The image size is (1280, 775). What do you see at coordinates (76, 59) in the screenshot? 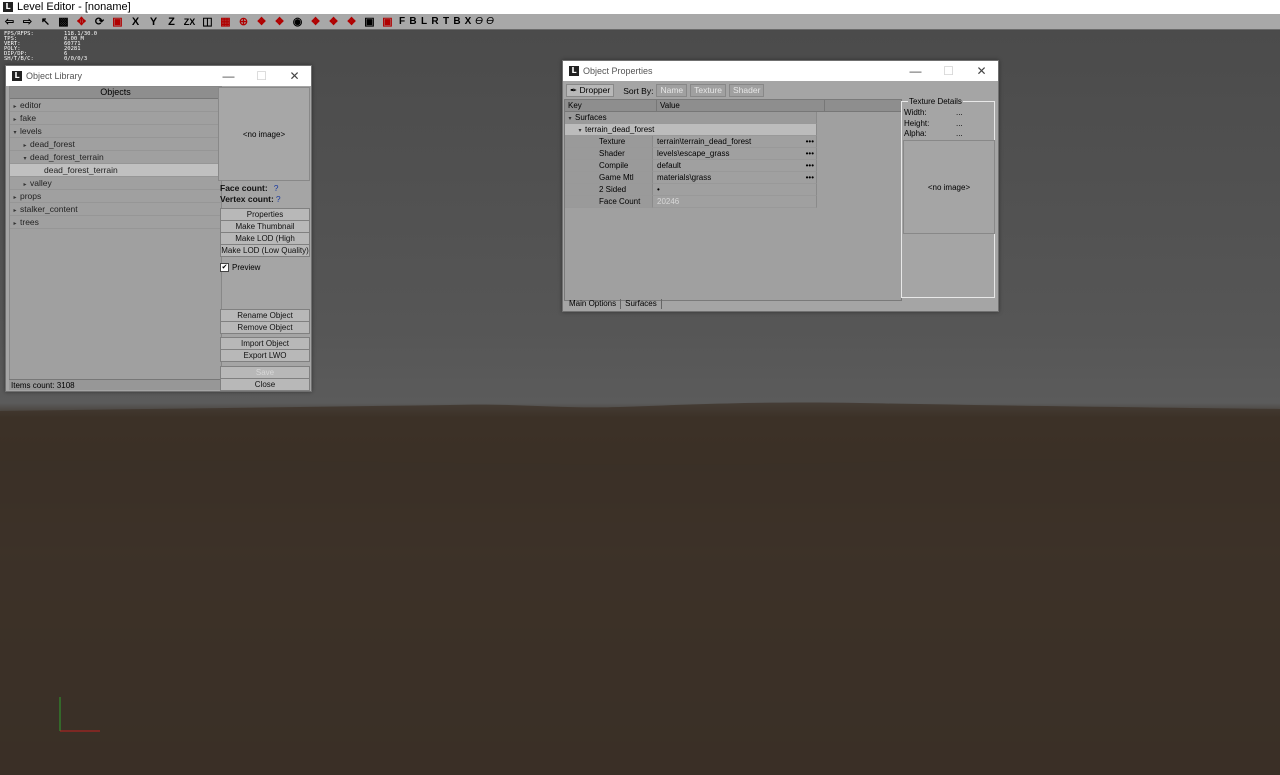
I see `stat-value: 0/0/0/3` at bounding box center [76, 59].